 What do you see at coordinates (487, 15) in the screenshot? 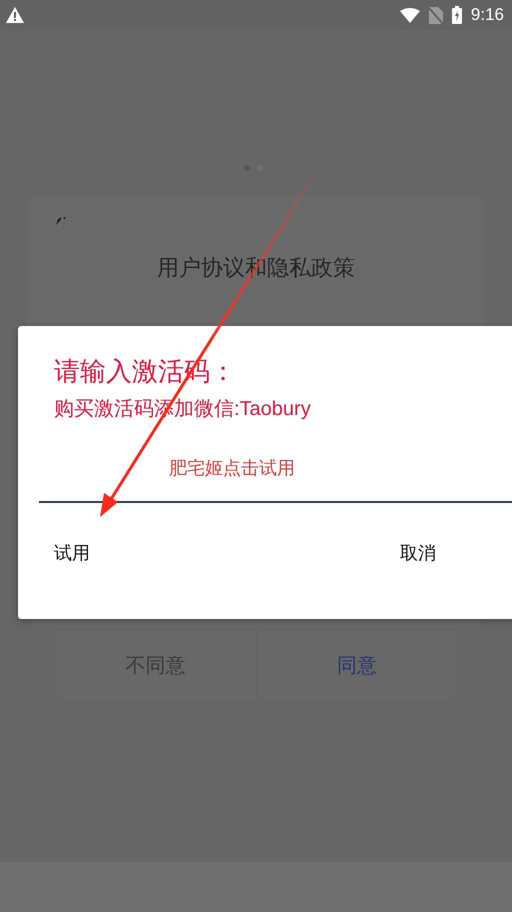
I see `clock-time: 9:16` at bounding box center [487, 15].